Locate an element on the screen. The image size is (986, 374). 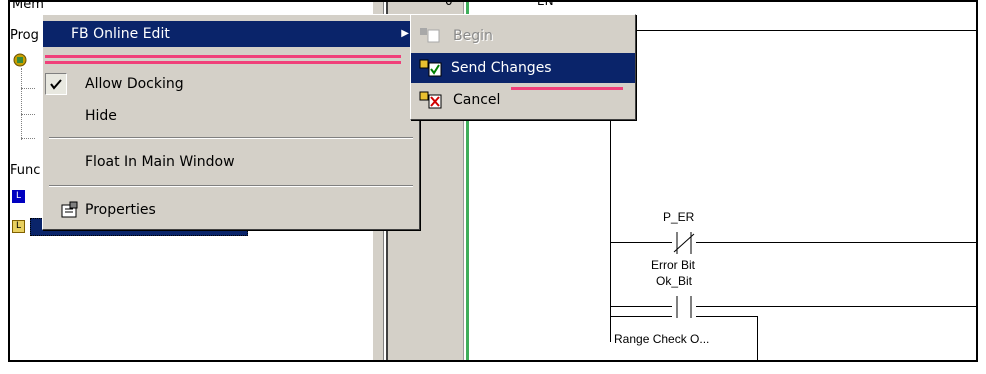
menu-item-float-in-main-window: Float In Main Window is located at coordinates (231, 162).